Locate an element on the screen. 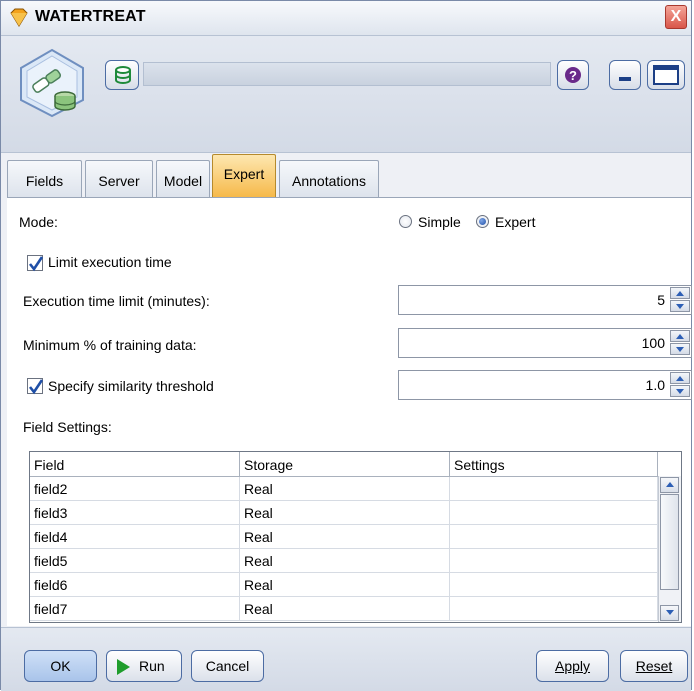 The width and height of the screenshot is (694, 691). reset-button: Reset is located at coordinates (654, 666).